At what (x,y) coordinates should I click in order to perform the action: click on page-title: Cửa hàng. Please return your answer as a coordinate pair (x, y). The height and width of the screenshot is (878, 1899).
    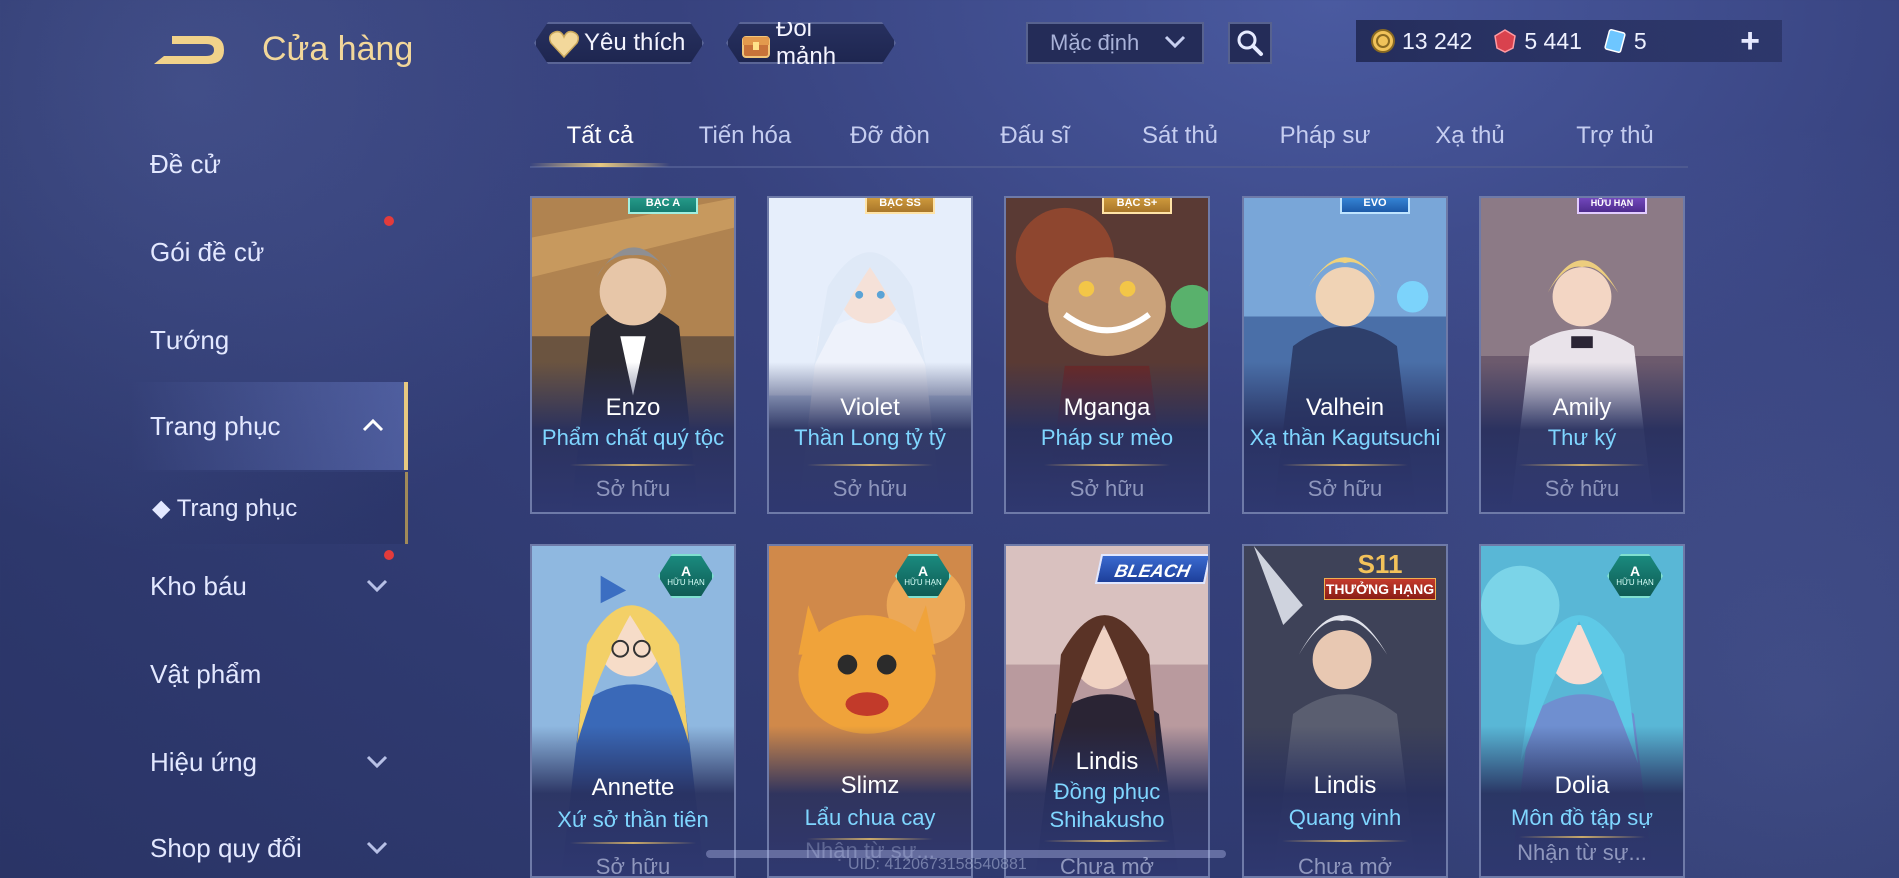
    Looking at the image, I should click on (338, 49).